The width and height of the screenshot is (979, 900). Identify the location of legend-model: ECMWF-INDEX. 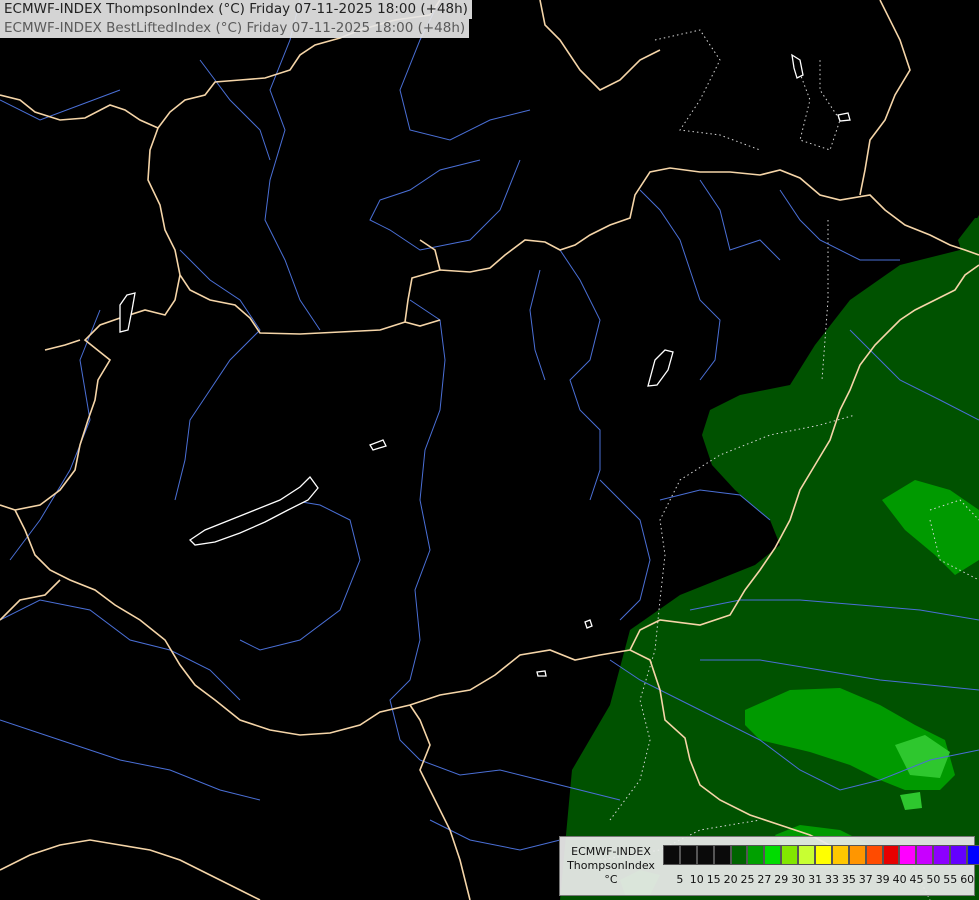
(611, 851).